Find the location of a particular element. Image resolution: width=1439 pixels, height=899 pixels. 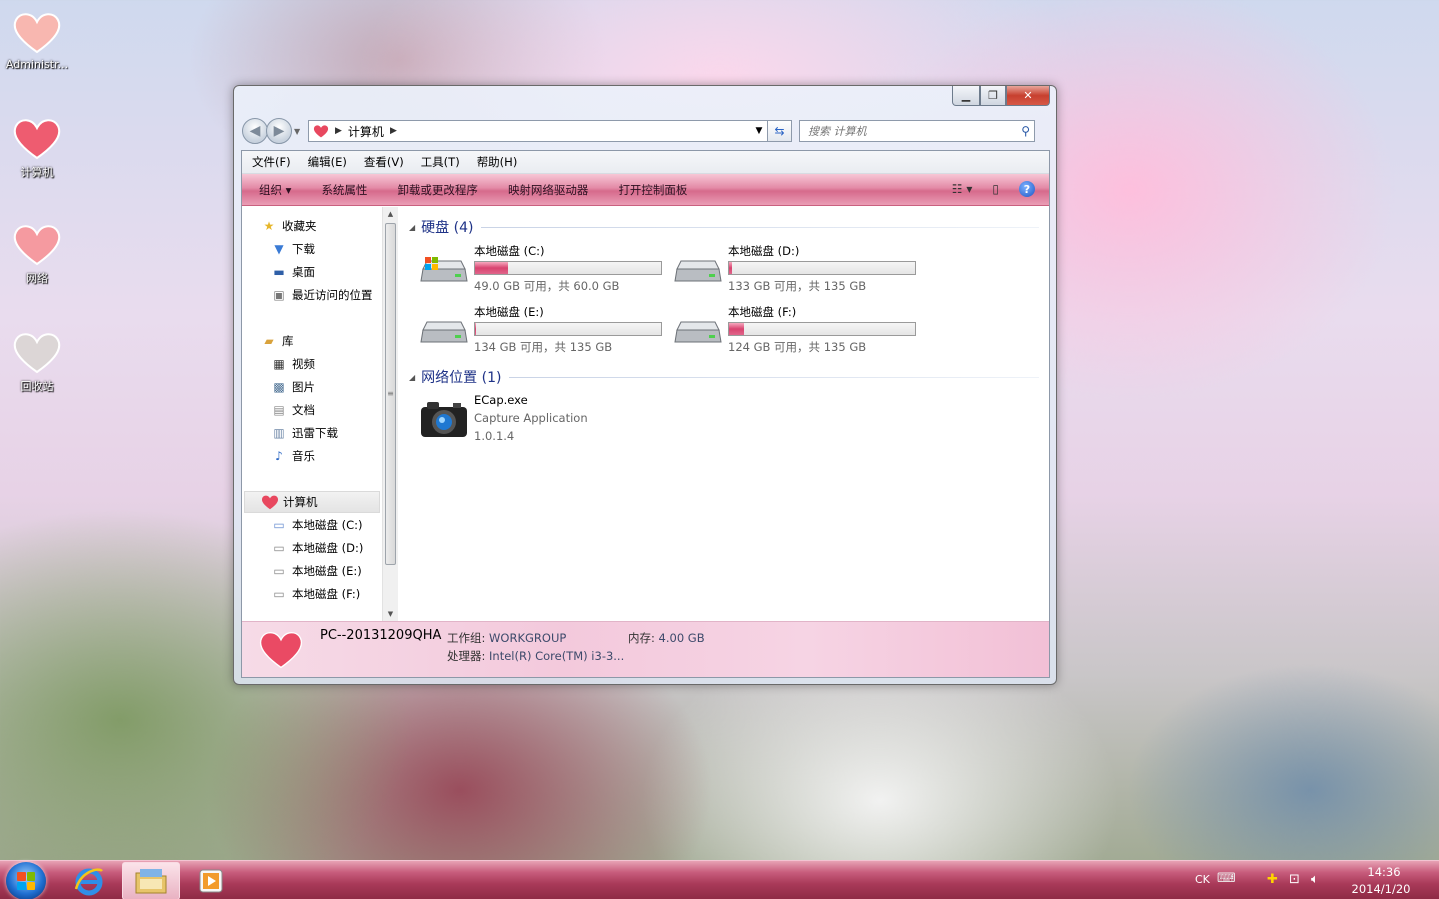

input-method-indicator: CK is located at coordinates (1202, 879).